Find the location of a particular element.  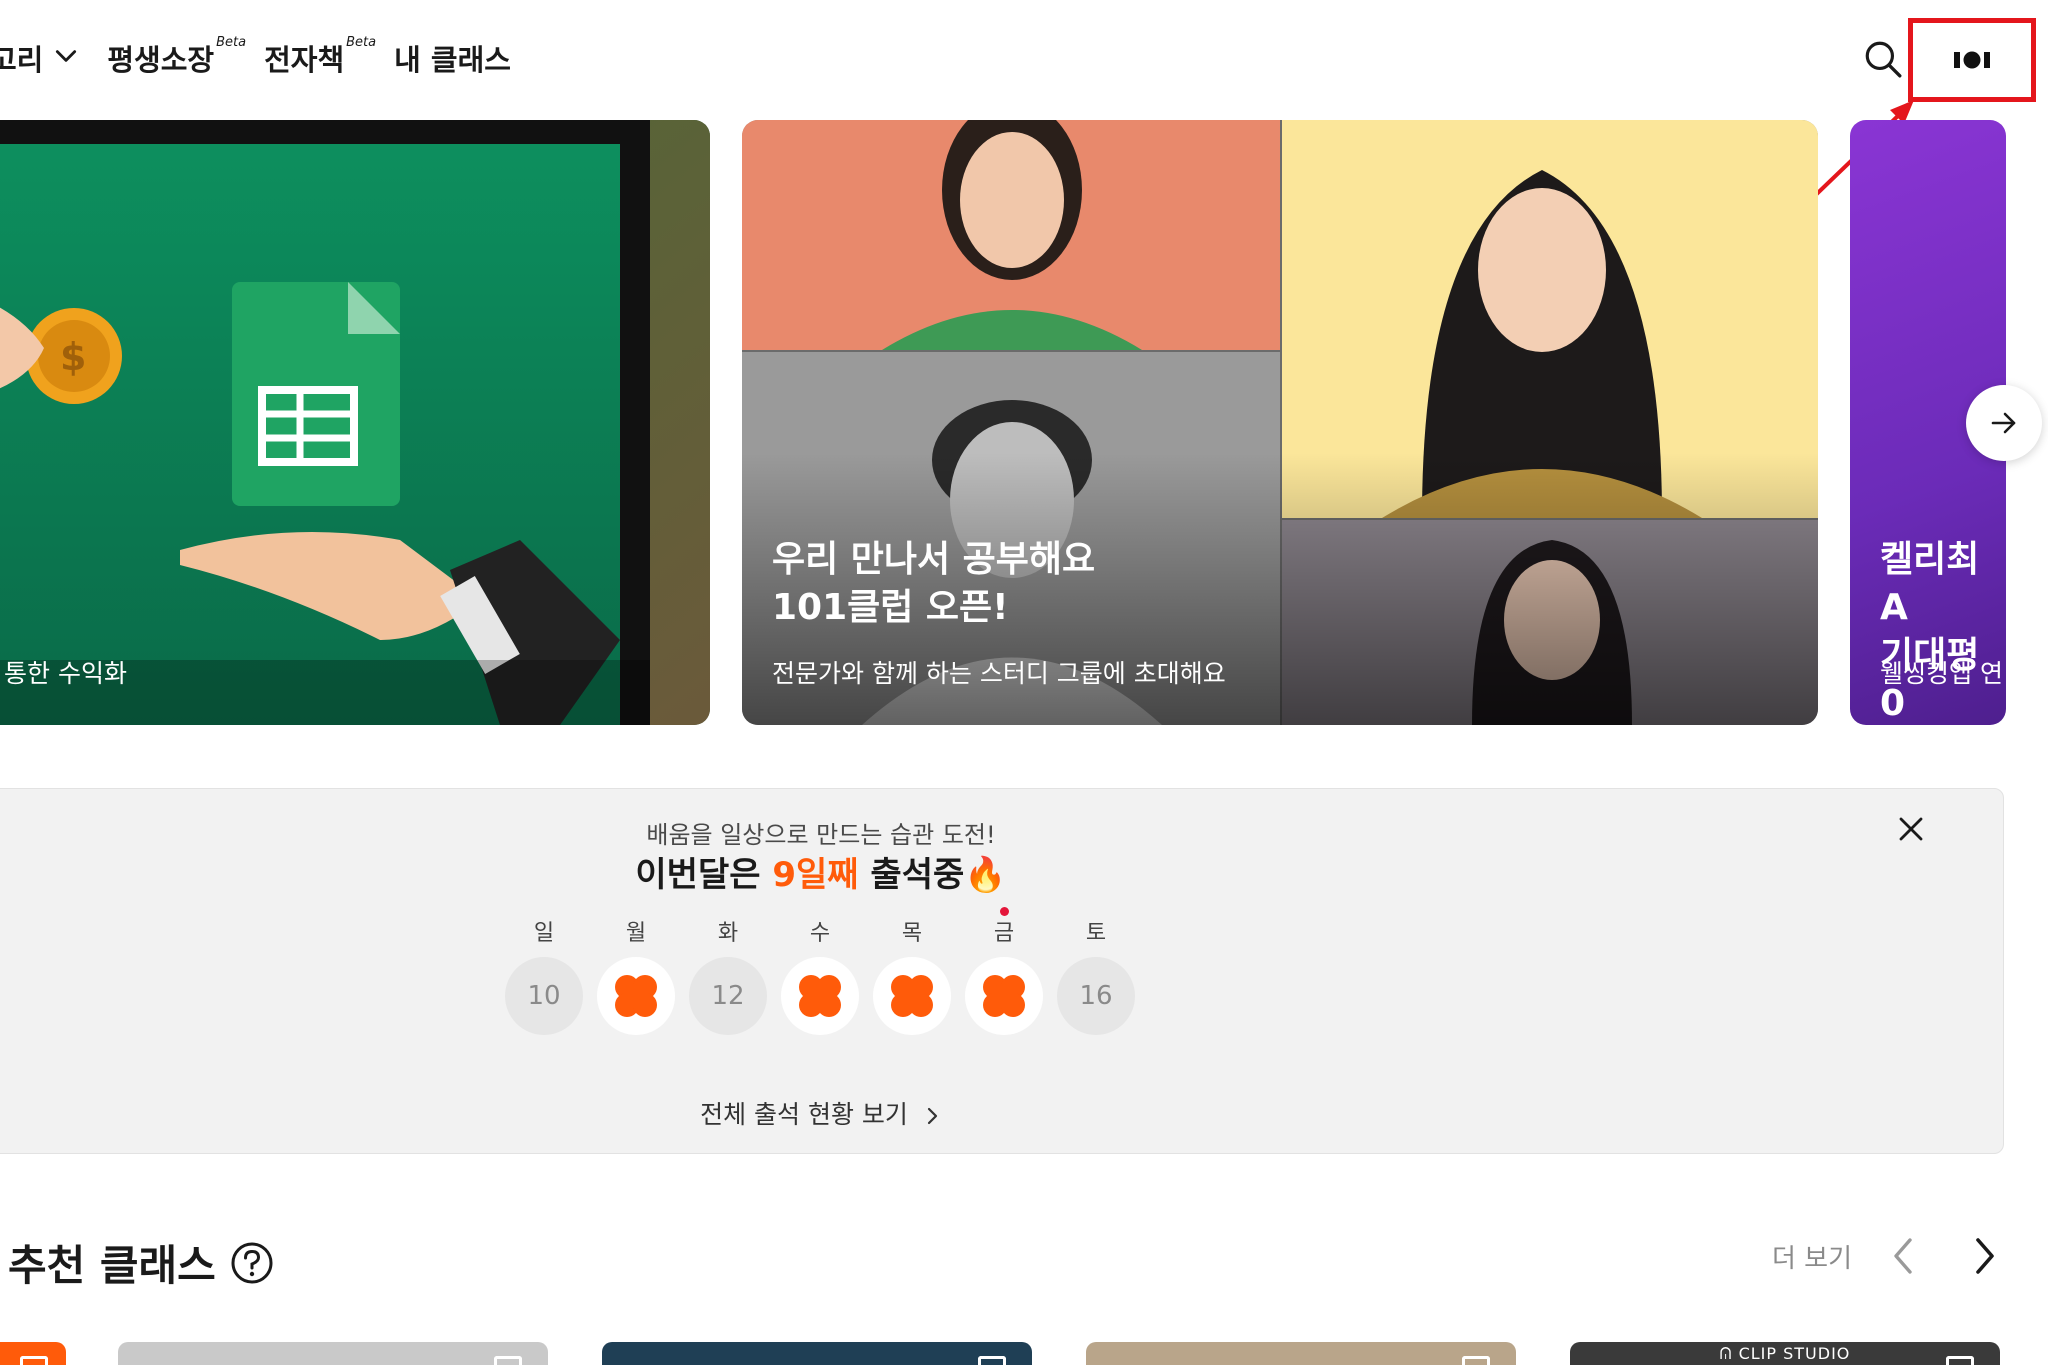

nav-my-class-label: 내 클래스 is located at coordinates (452, 60).